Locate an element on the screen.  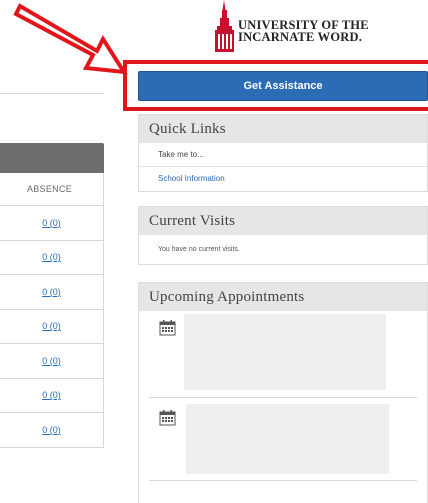
get-assistance-button: Get Assistance is located at coordinates (283, 86).